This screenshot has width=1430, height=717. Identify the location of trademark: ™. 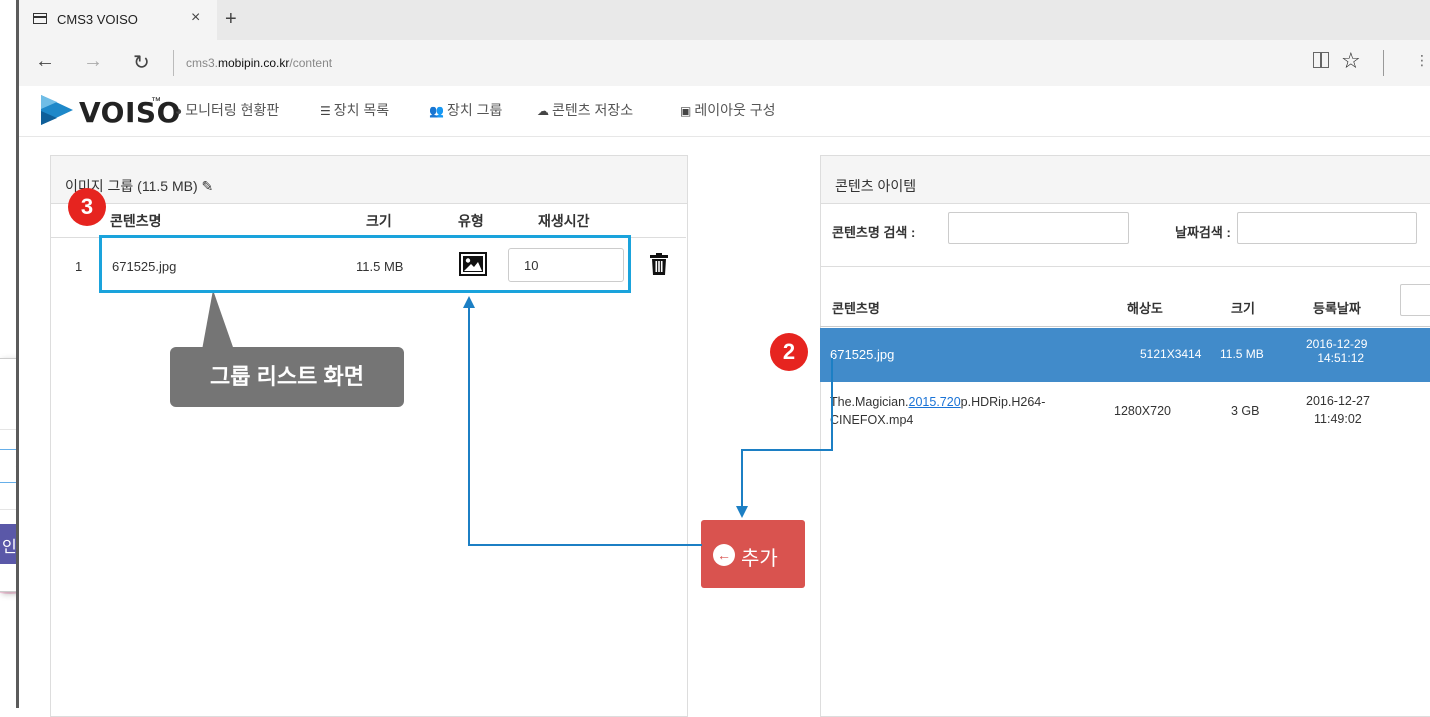
(156, 101).